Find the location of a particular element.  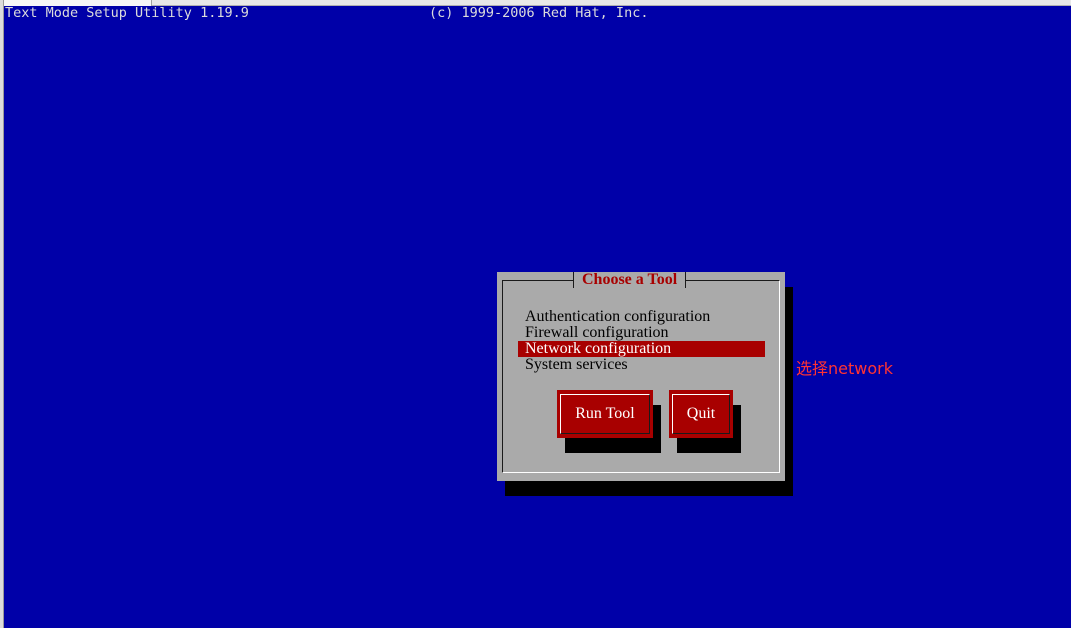

run-tool-button: Run Tool is located at coordinates (605, 414).